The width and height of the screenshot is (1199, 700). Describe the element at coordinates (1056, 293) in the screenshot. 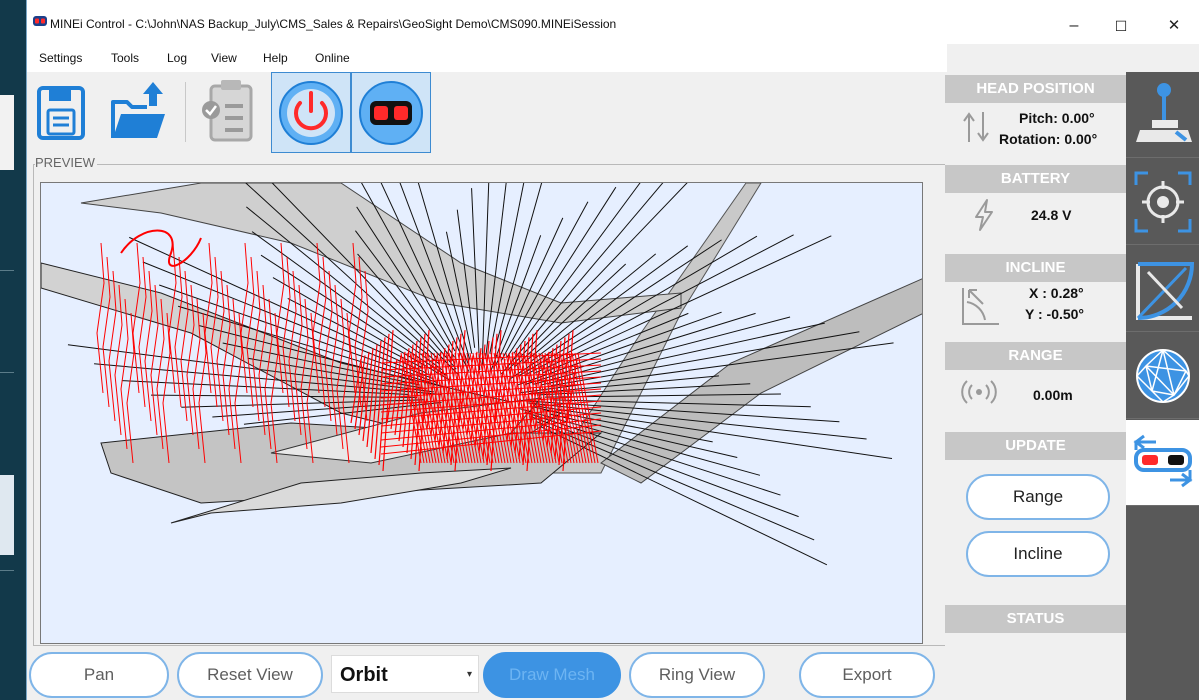

I see `incline-x-value: X : 0.28°` at that location.